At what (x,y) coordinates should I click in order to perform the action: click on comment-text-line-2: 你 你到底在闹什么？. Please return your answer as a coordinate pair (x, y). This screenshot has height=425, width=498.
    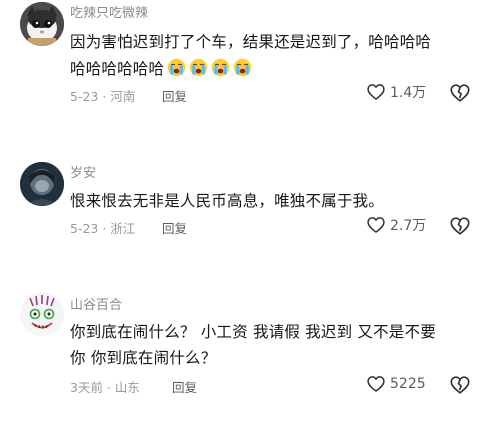
    Looking at the image, I should click on (143, 358).